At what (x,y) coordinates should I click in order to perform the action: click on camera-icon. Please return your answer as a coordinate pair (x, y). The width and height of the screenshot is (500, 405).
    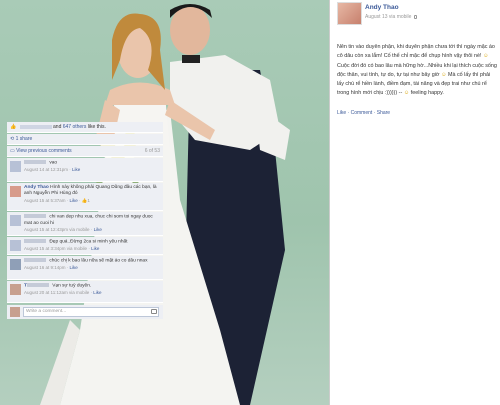
    Looking at the image, I should click on (154, 311).